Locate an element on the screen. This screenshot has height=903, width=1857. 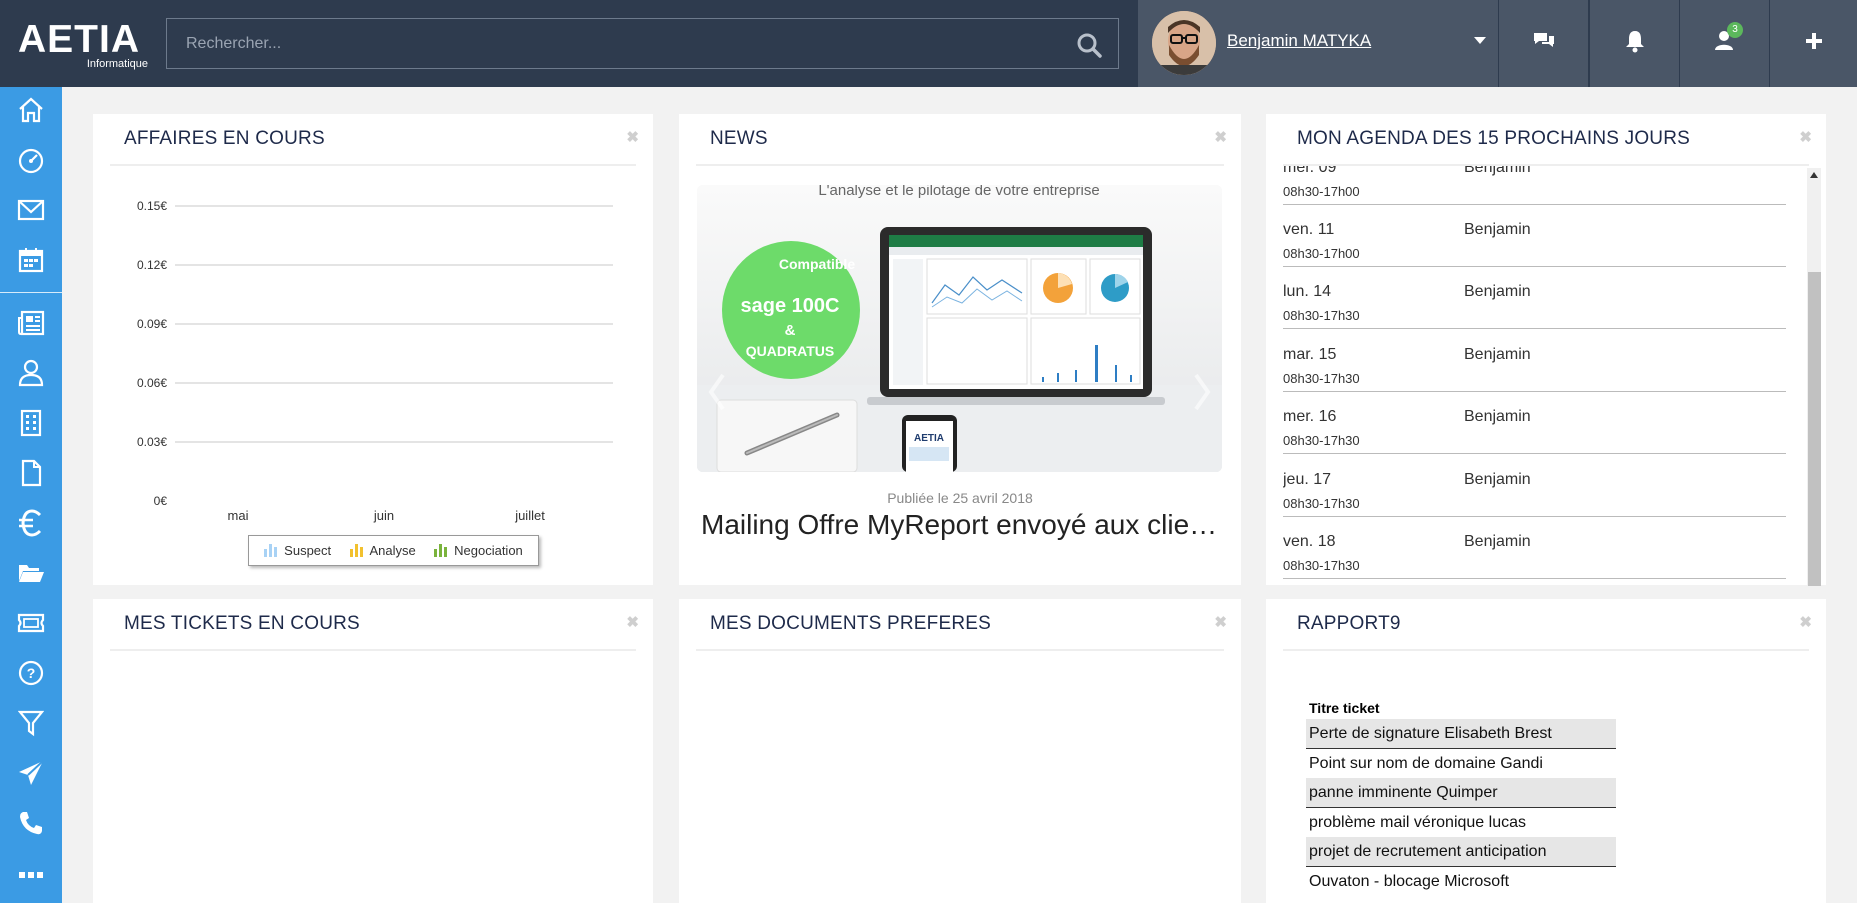
add-button is located at coordinates (1813, 43).